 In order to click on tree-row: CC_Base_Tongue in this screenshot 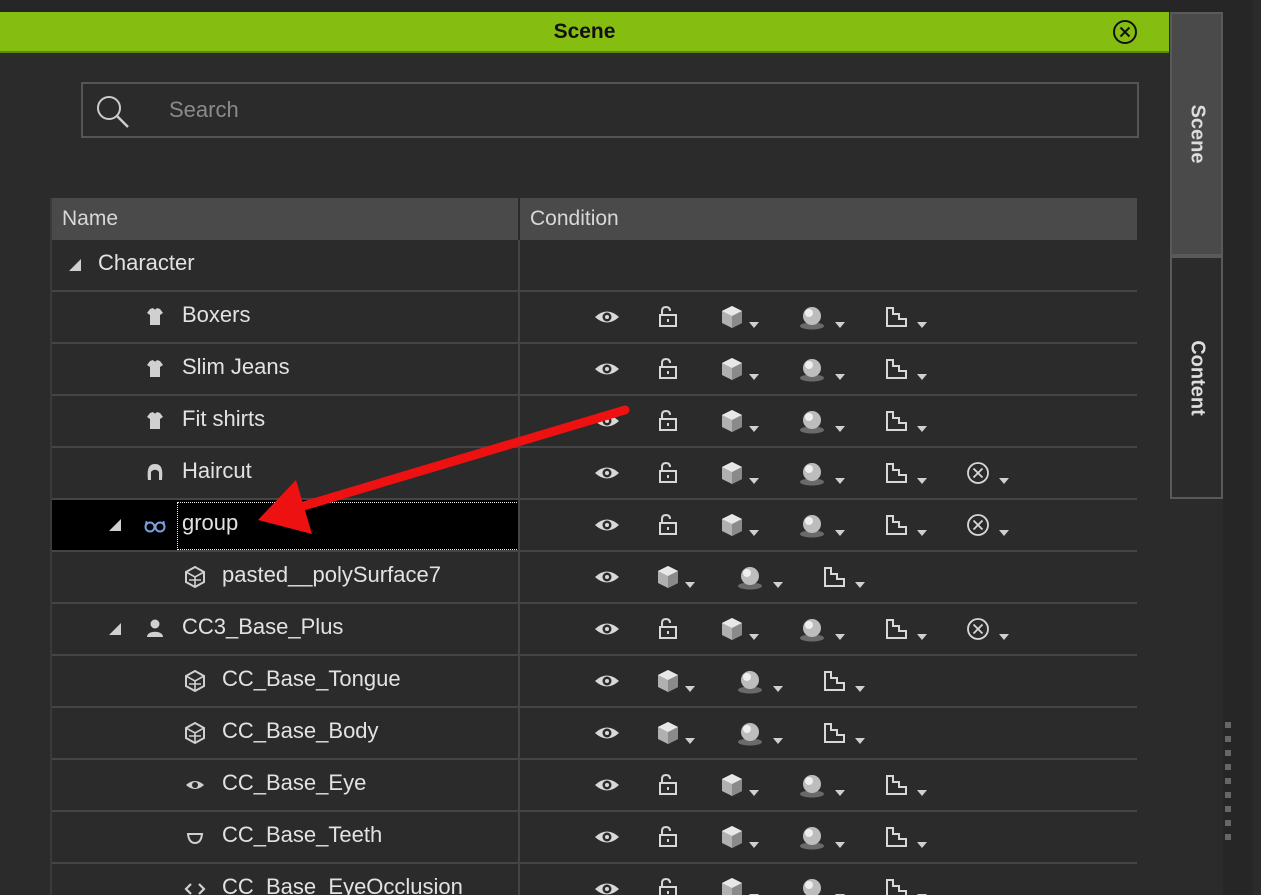, I will do `click(595, 682)`.